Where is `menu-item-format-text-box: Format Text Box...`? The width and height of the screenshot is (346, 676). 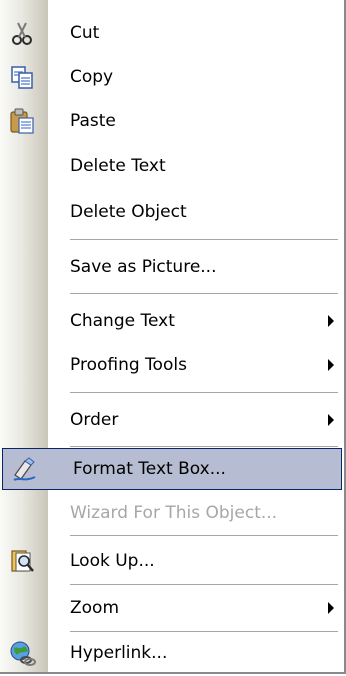 menu-item-format-text-box: Format Text Box... is located at coordinates (172, 469).